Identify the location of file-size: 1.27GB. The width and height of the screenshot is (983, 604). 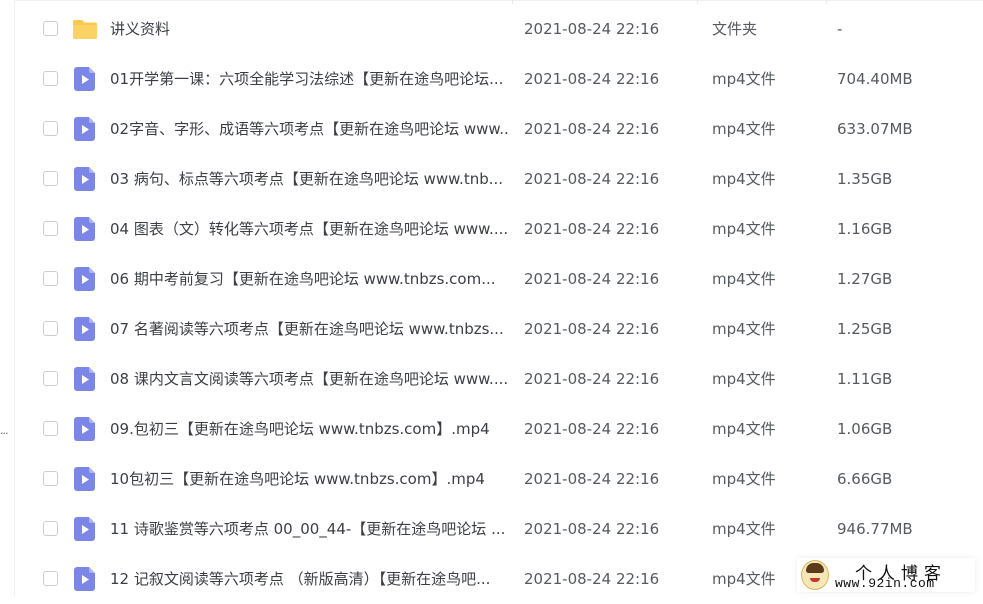
(865, 279).